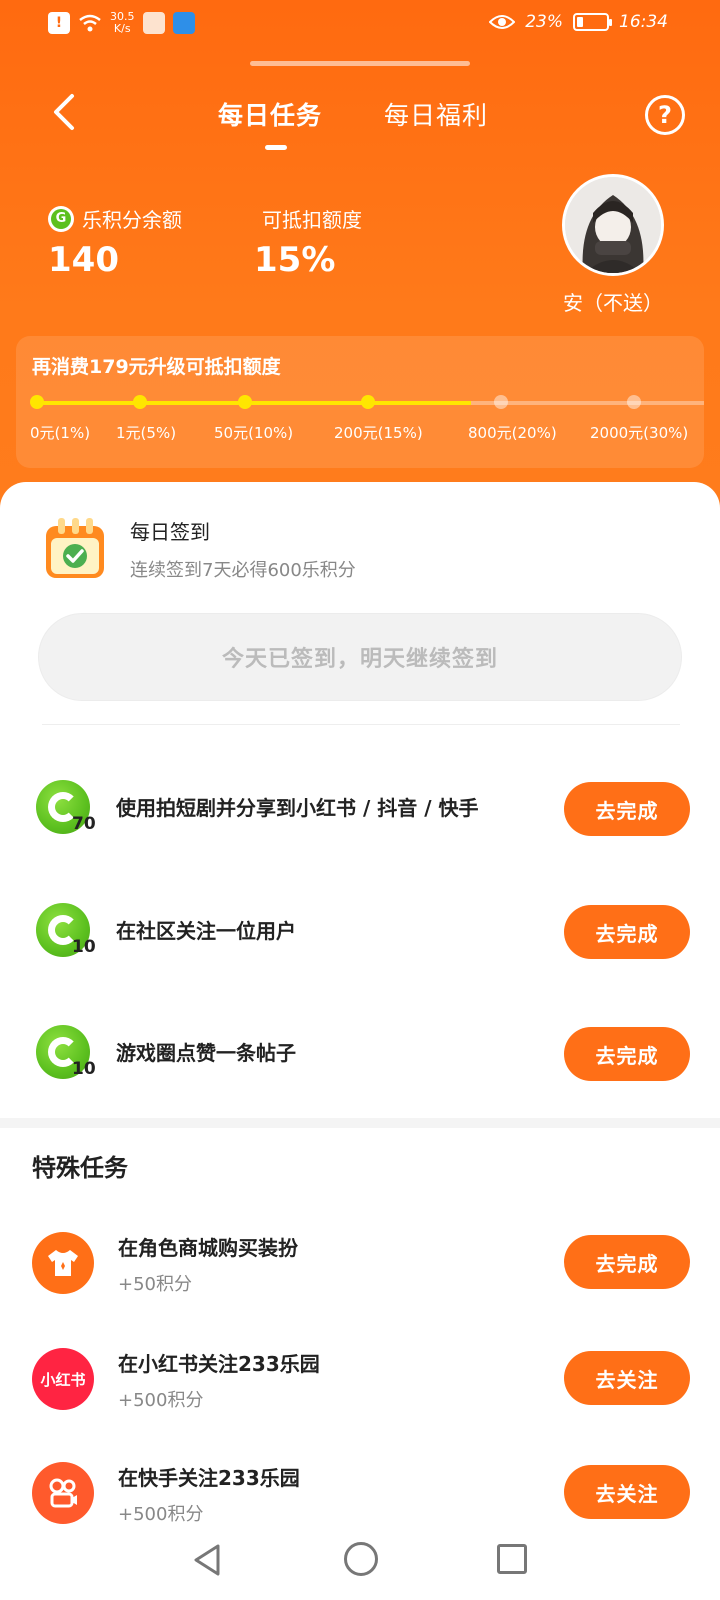 Image resolution: width=720 pixels, height=1600 pixels. I want to click on battery-percent: 23%, so click(544, 22).